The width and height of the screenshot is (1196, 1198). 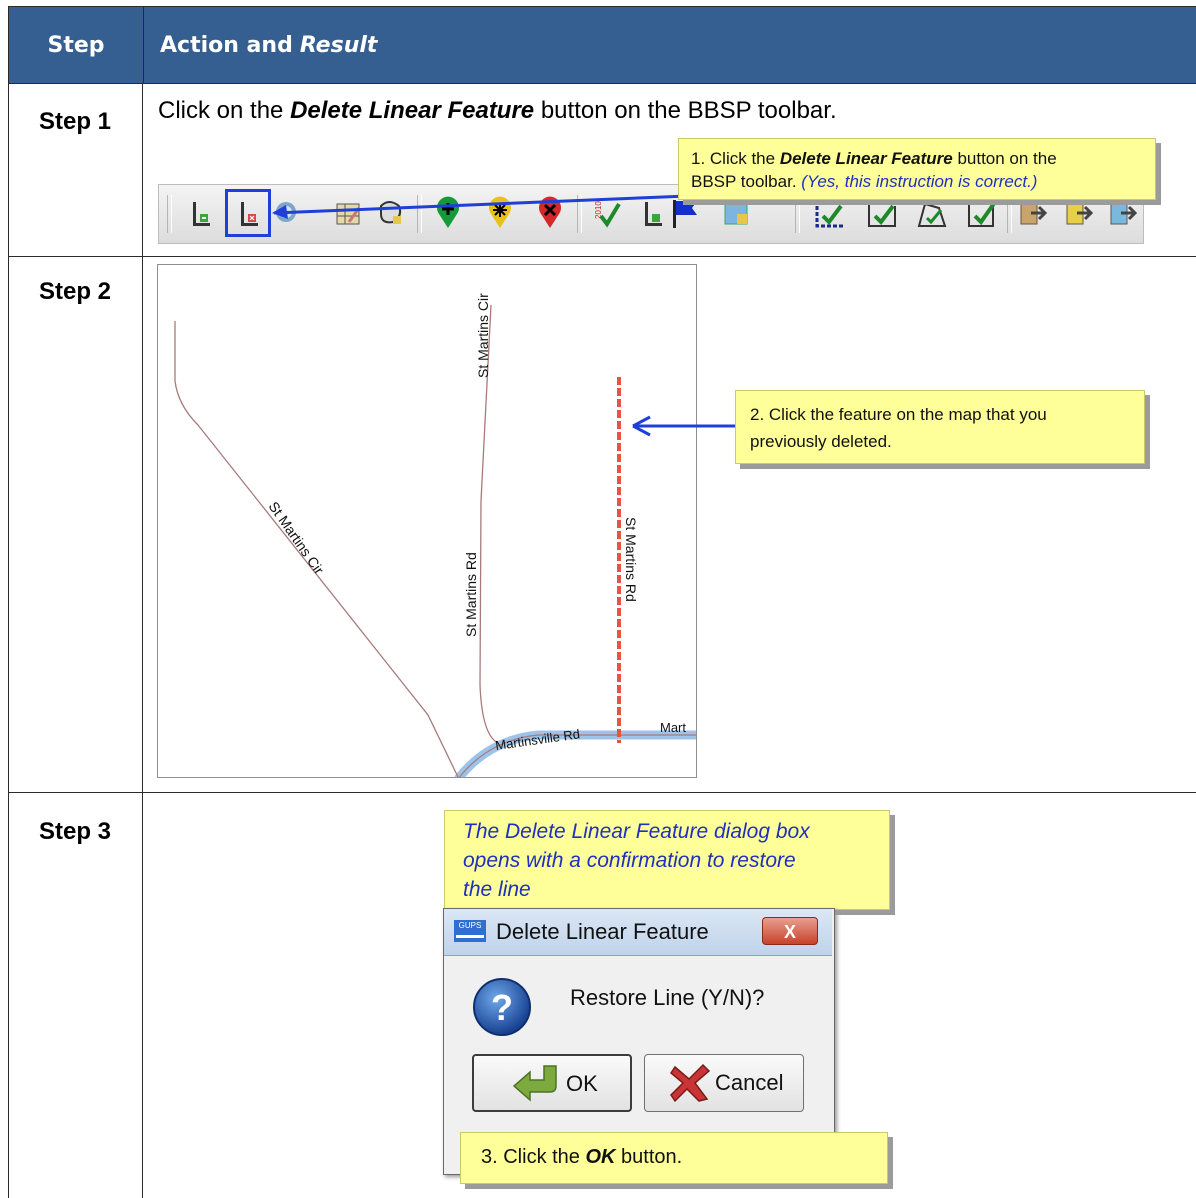 What do you see at coordinates (224, 110) in the screenshot?
I see `instr-pre: Click on the` at bounding box center [224, 110].